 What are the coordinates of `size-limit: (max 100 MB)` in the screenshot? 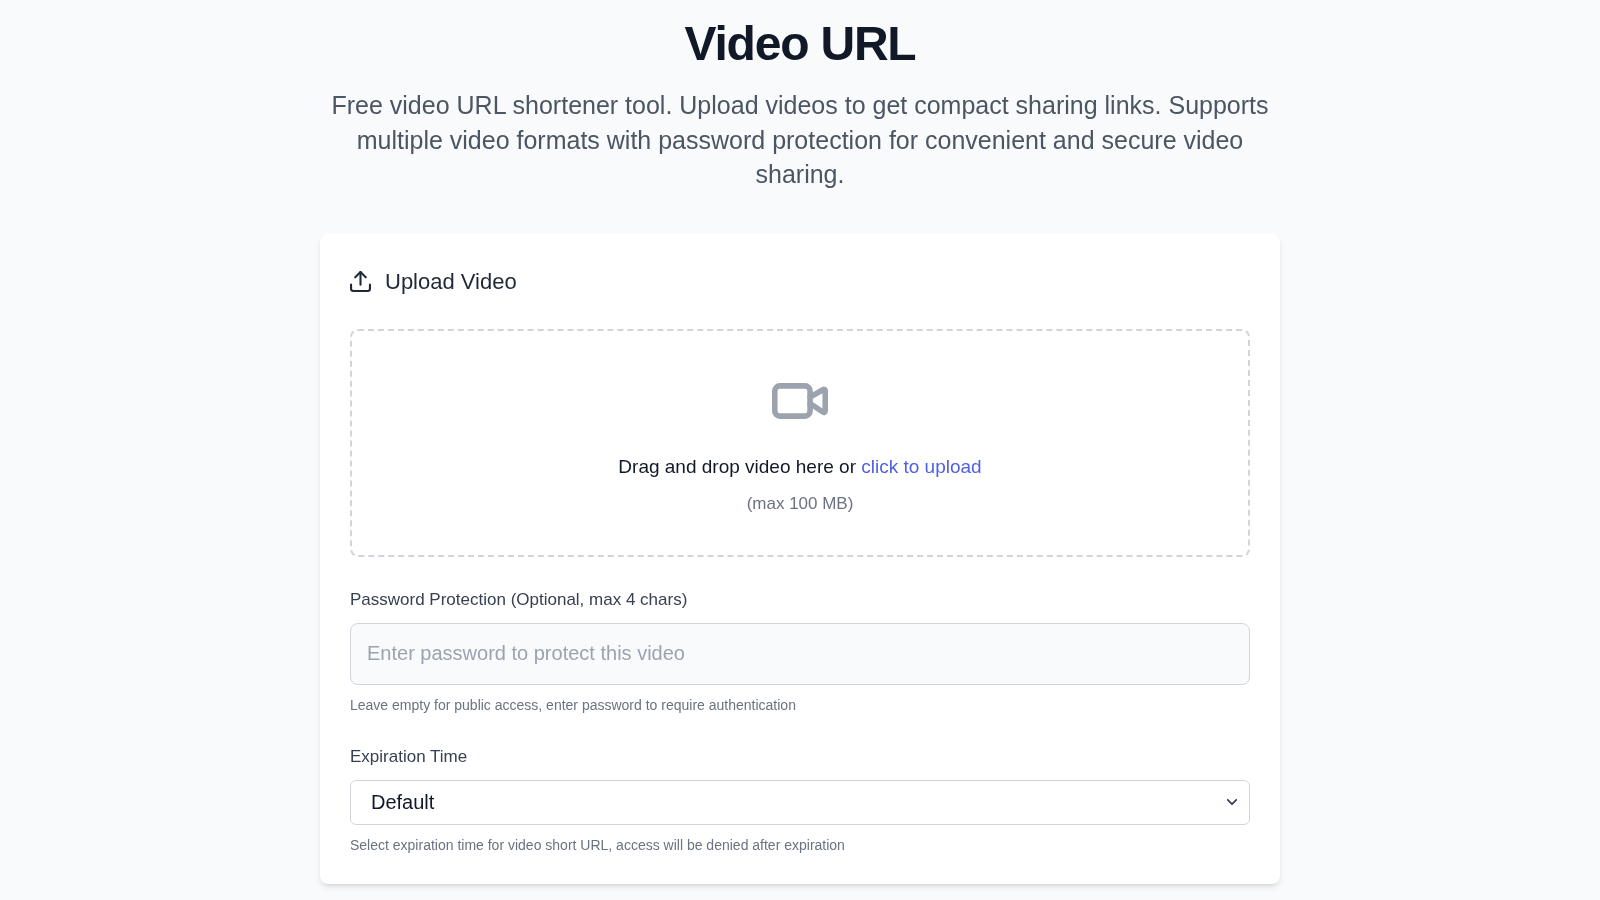 It's located at (800, 503).